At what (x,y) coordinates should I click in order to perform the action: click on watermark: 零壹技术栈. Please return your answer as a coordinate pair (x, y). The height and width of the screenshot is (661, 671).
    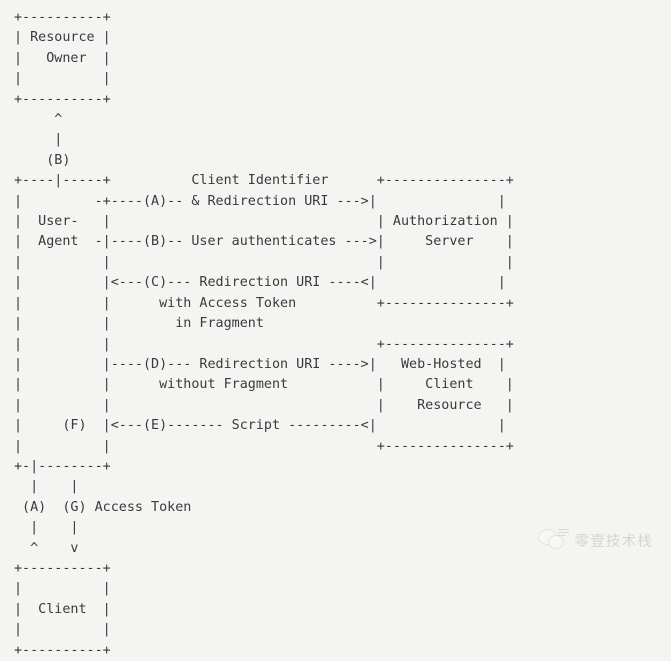
    Looking at the image, I should click on (595, 540).